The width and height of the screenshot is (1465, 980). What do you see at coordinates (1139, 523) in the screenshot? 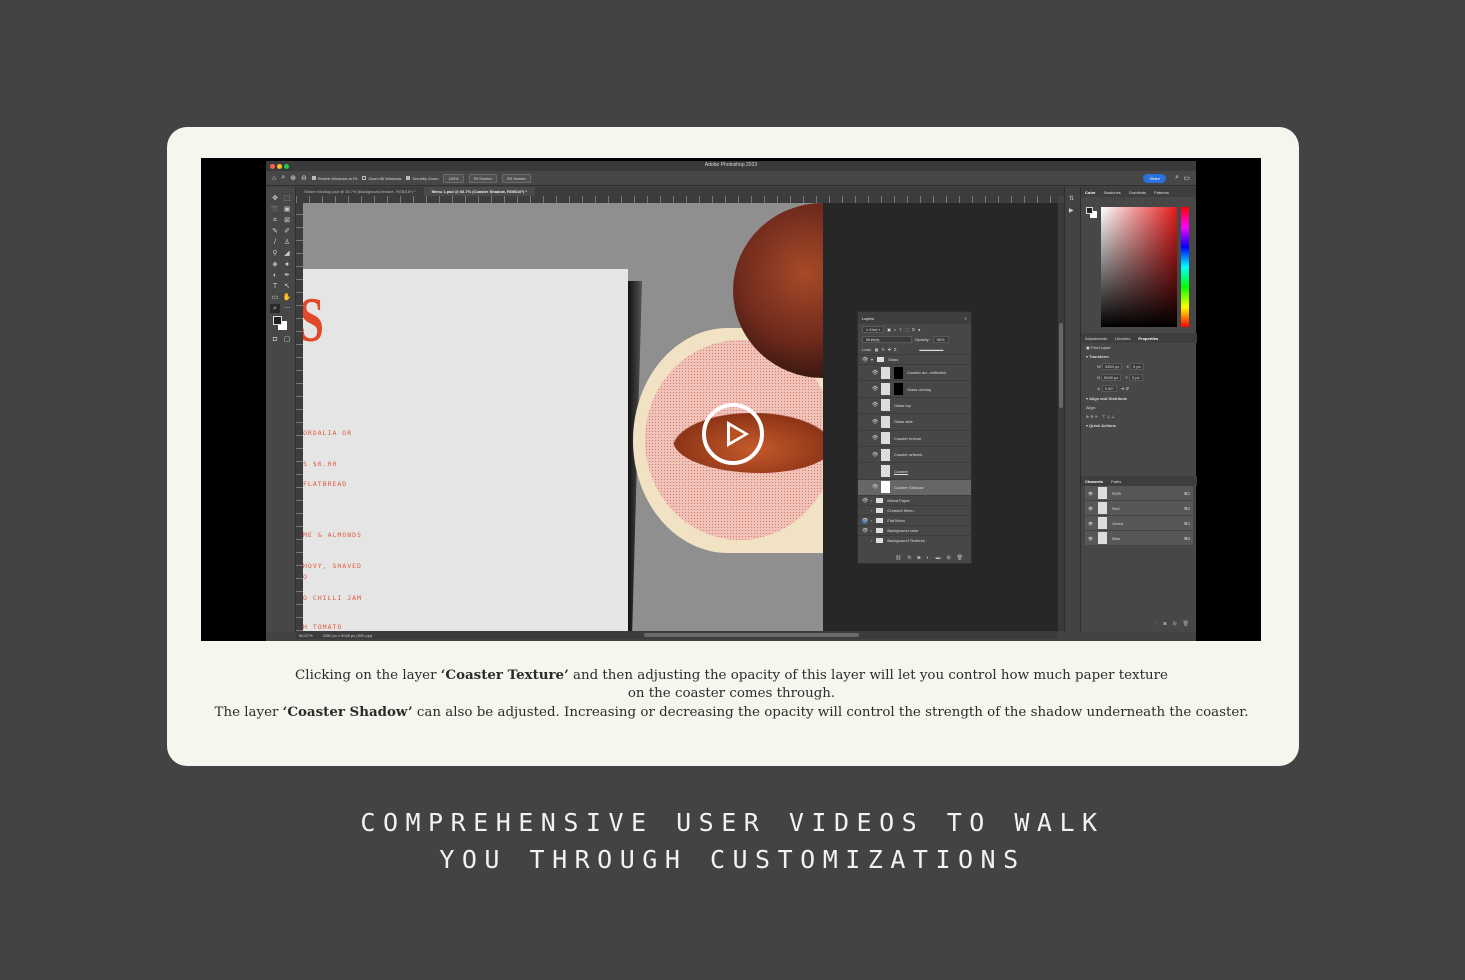
I see `channel-row-green: 👁 Green ⌘4` at bounding box center [1139, 523].